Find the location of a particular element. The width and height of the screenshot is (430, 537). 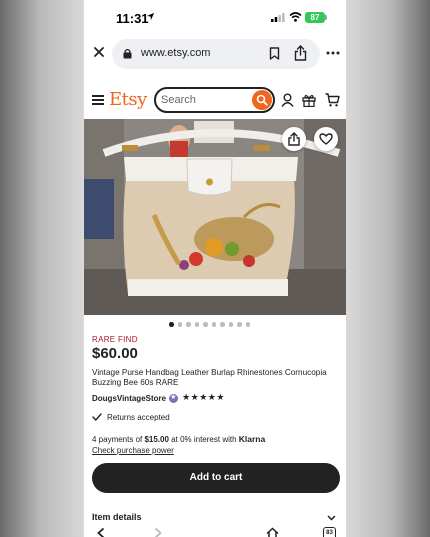

etsy-header: Etsy is located at coordinates (215, 100).